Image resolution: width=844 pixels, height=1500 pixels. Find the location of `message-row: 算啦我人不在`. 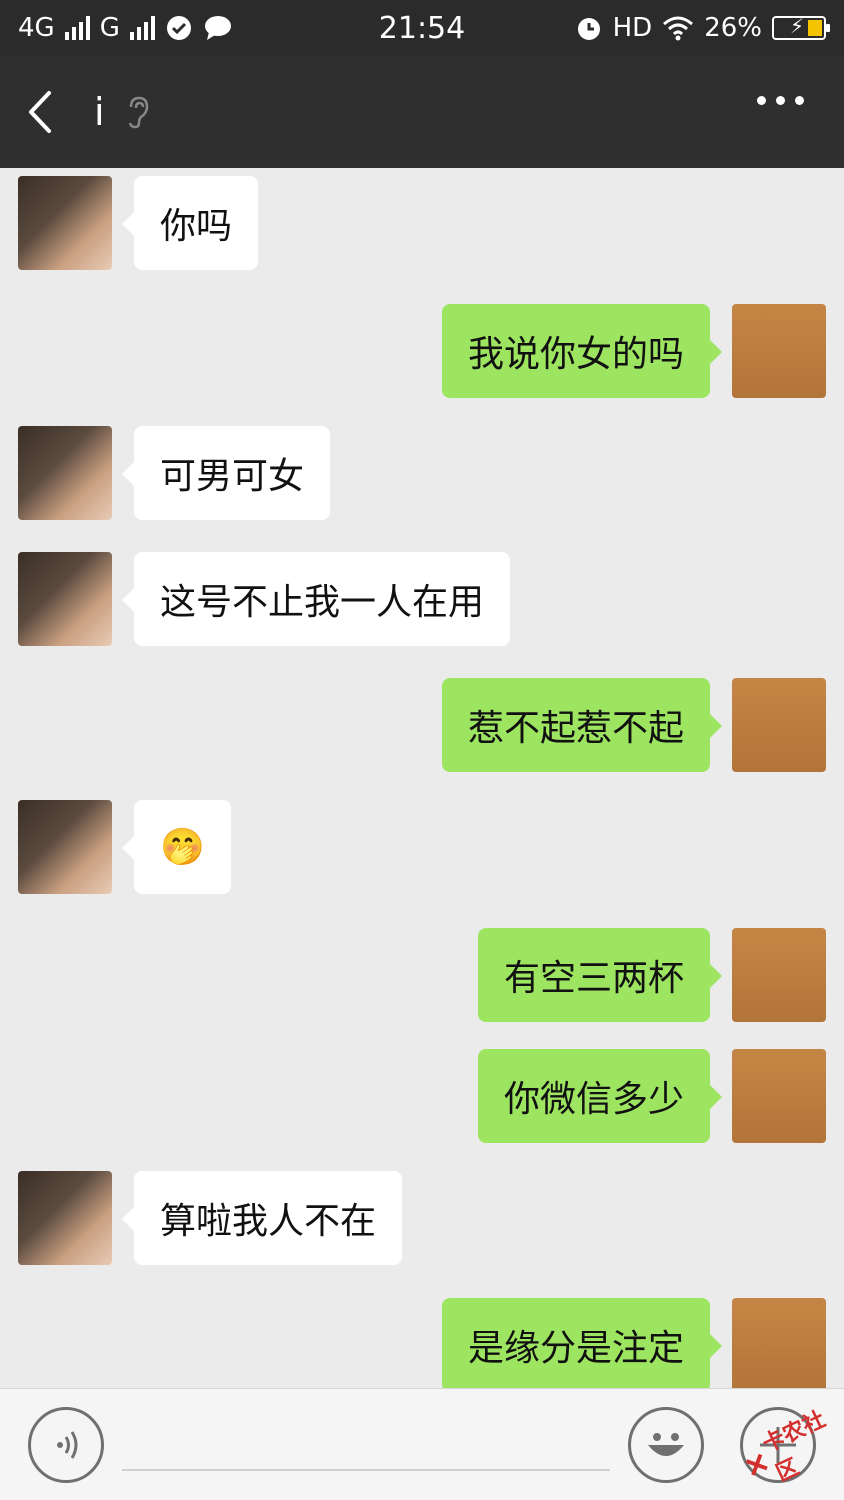

message-row: 算啦我人不在 is located at coordinates (422, 1214).